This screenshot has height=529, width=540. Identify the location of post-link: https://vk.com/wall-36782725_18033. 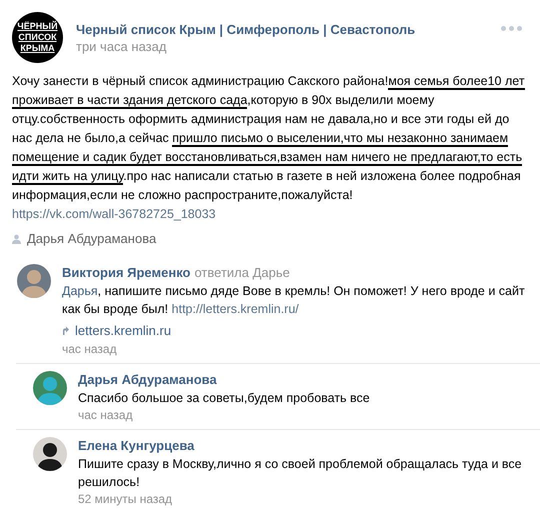
(114, 214).